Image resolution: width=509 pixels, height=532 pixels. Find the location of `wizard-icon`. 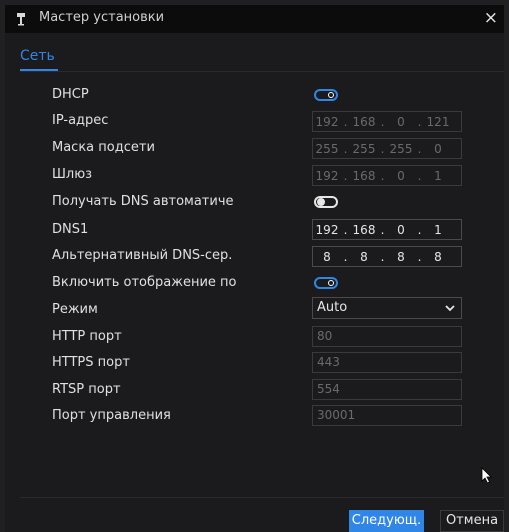

wizard-icon is located at coordinates (21, 19).